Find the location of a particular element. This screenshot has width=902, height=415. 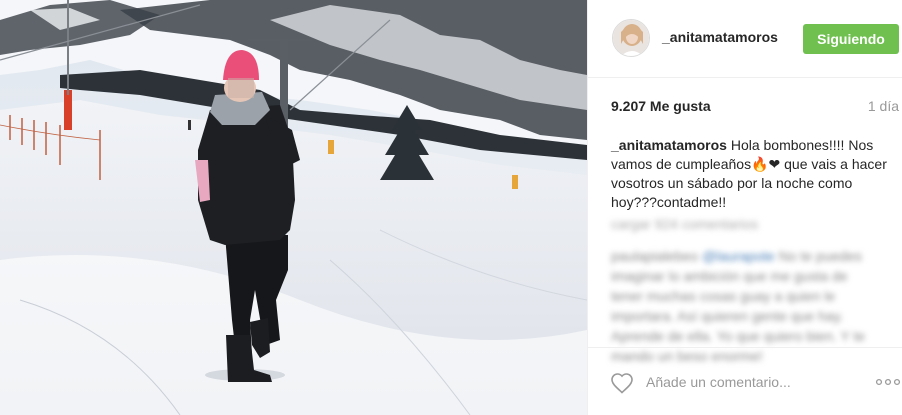

ellipsis-icon is located at coordinates (888, 382).